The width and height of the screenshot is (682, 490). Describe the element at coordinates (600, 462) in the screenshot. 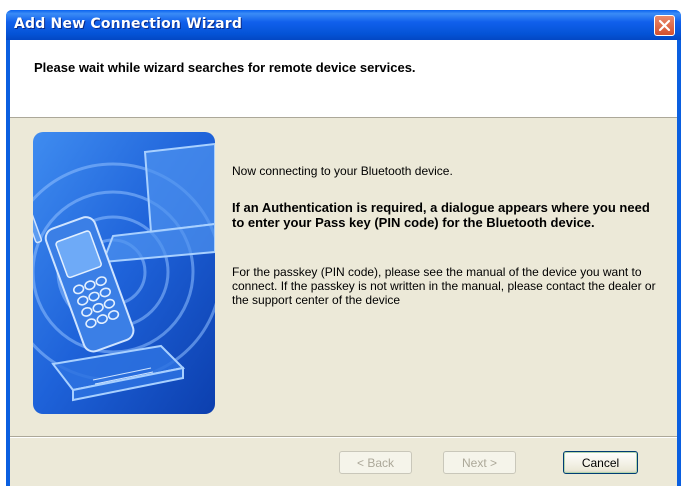

I see `cancel-button: Cancel` at that location.